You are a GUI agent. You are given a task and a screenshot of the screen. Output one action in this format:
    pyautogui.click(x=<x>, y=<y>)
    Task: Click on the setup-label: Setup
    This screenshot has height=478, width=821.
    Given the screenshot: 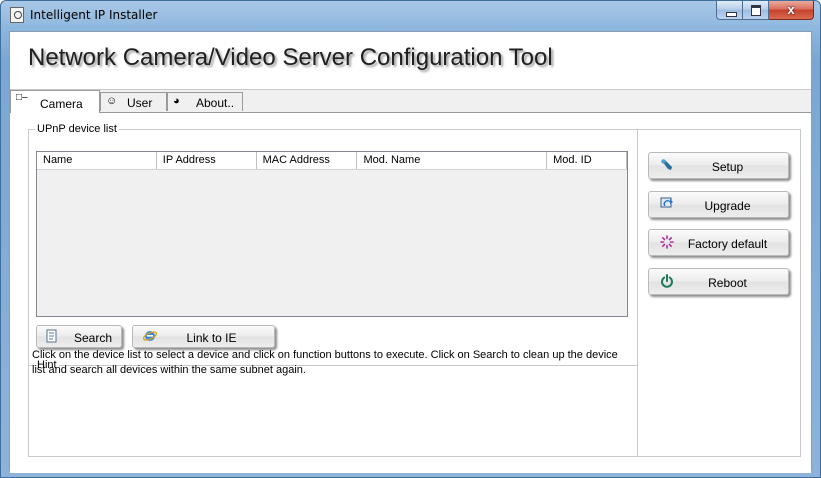 What is the action you would take?
    pyautogui.click(x=727, y=167)
    